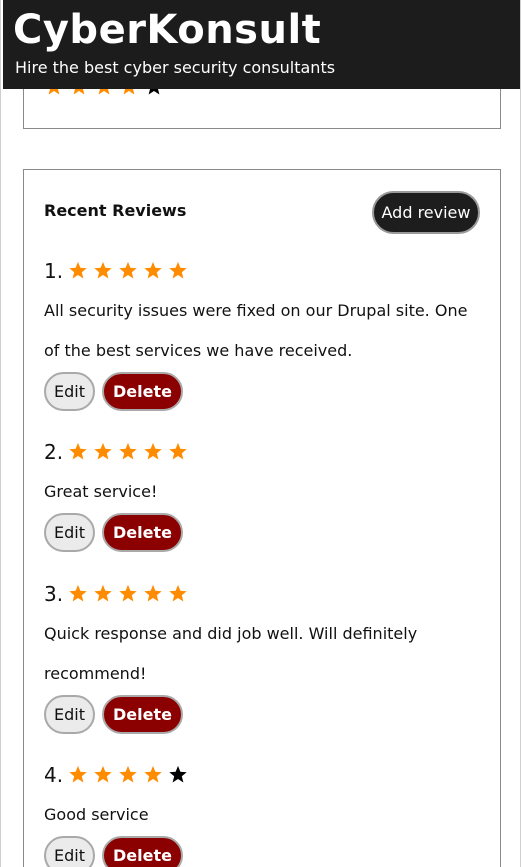 This screenshot has height=867, width=521. Describe the element at coordinates (175, 67) in the screenshot. I see `site-tagline: Hire the best cyber security consultants` at that location.